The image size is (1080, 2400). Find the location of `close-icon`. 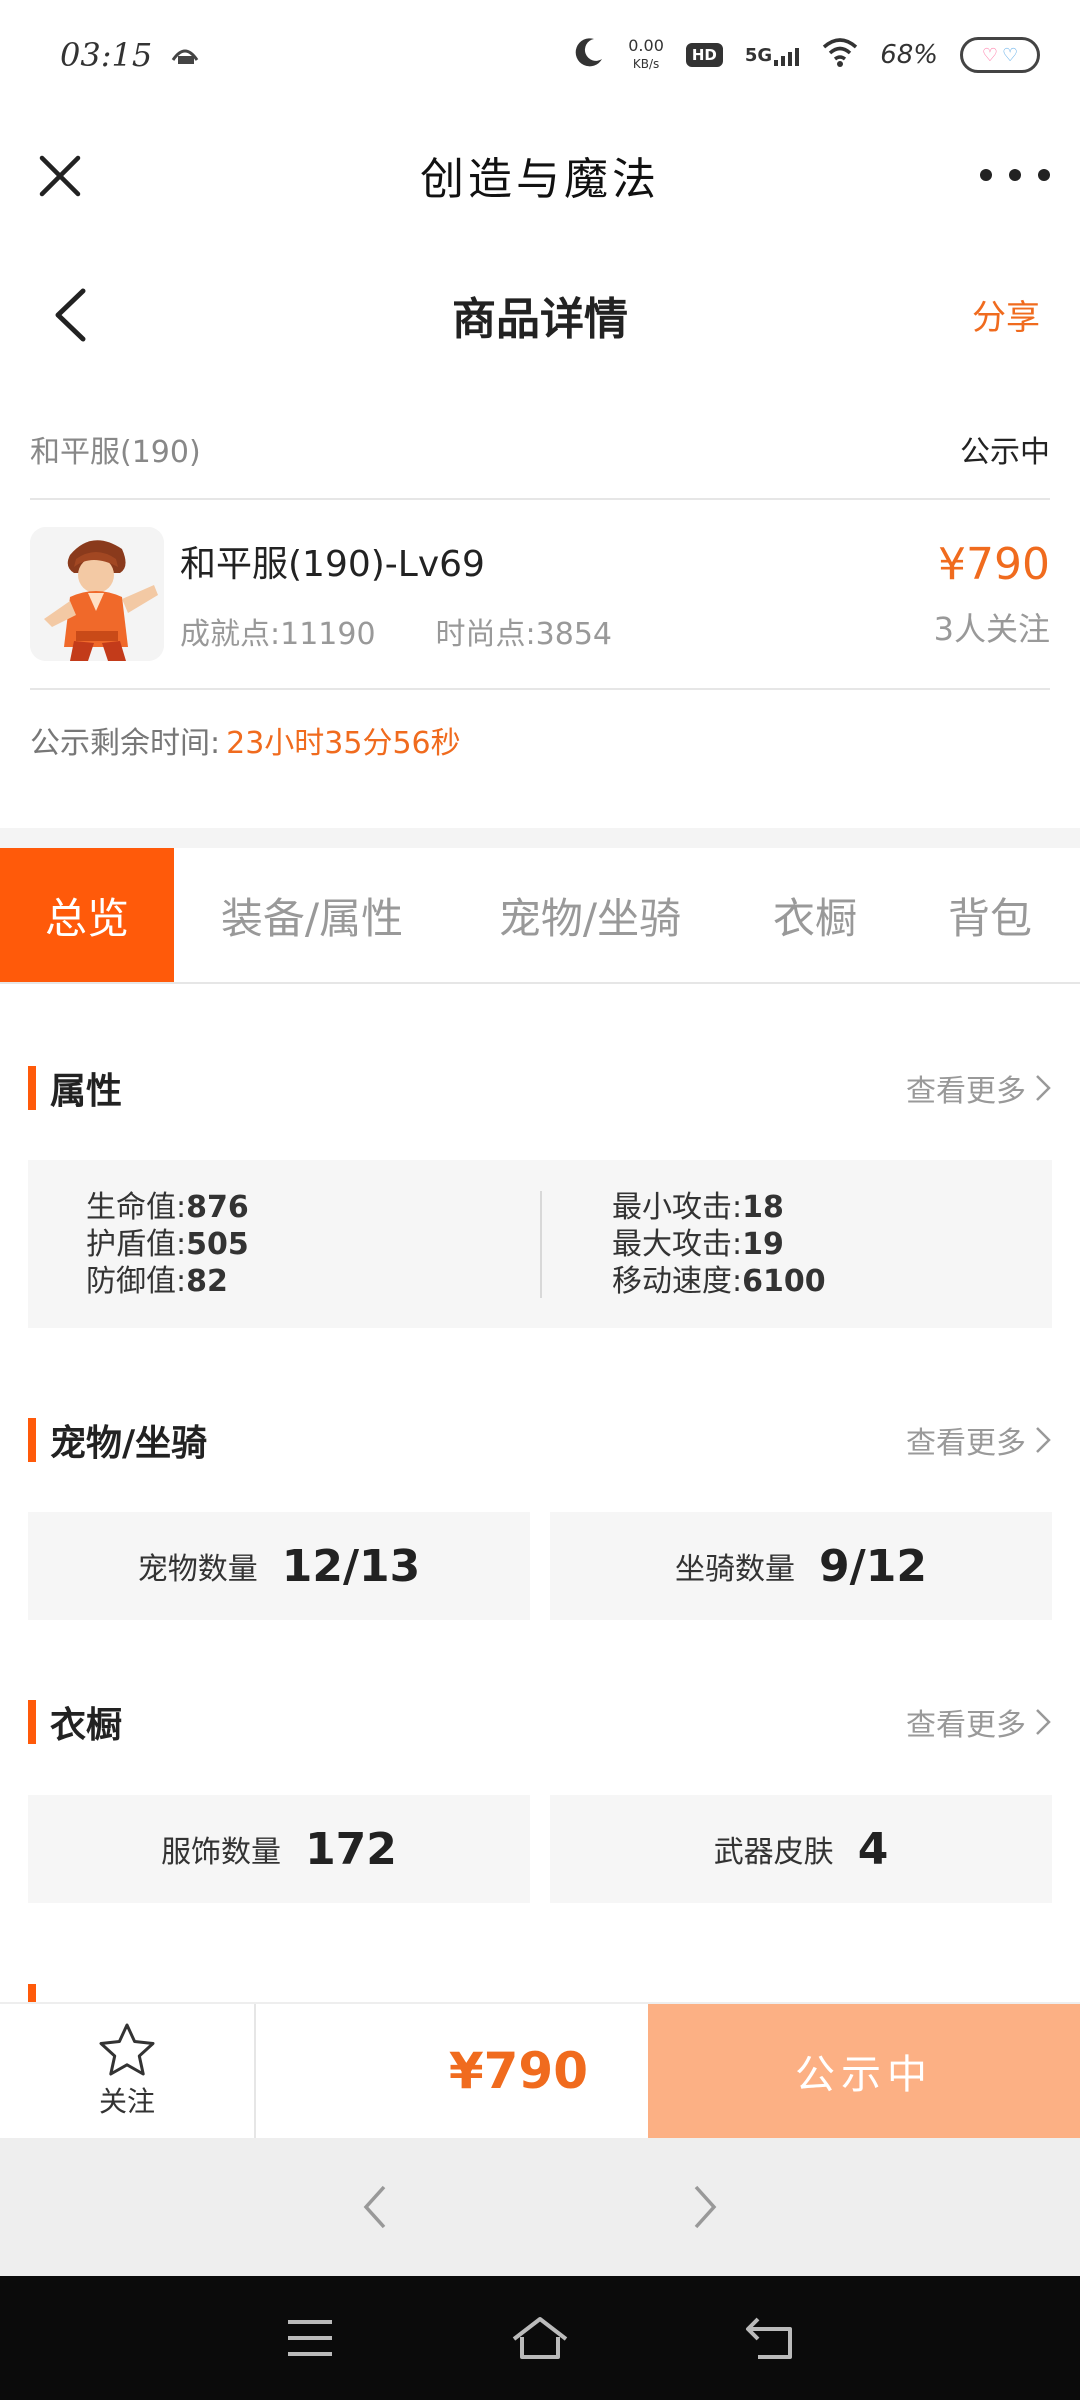

close-icon is located at coordinates (60, 176).